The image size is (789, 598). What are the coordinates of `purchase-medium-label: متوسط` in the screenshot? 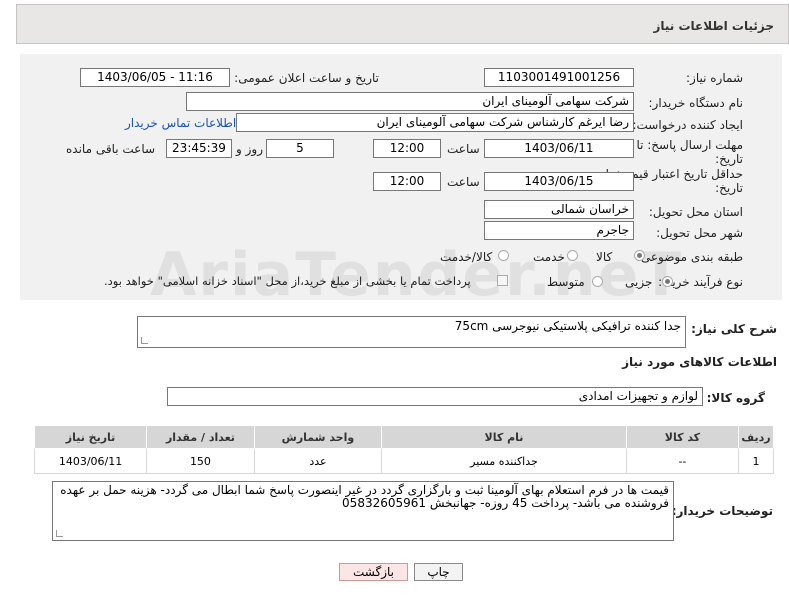 It's located at (566, 282).